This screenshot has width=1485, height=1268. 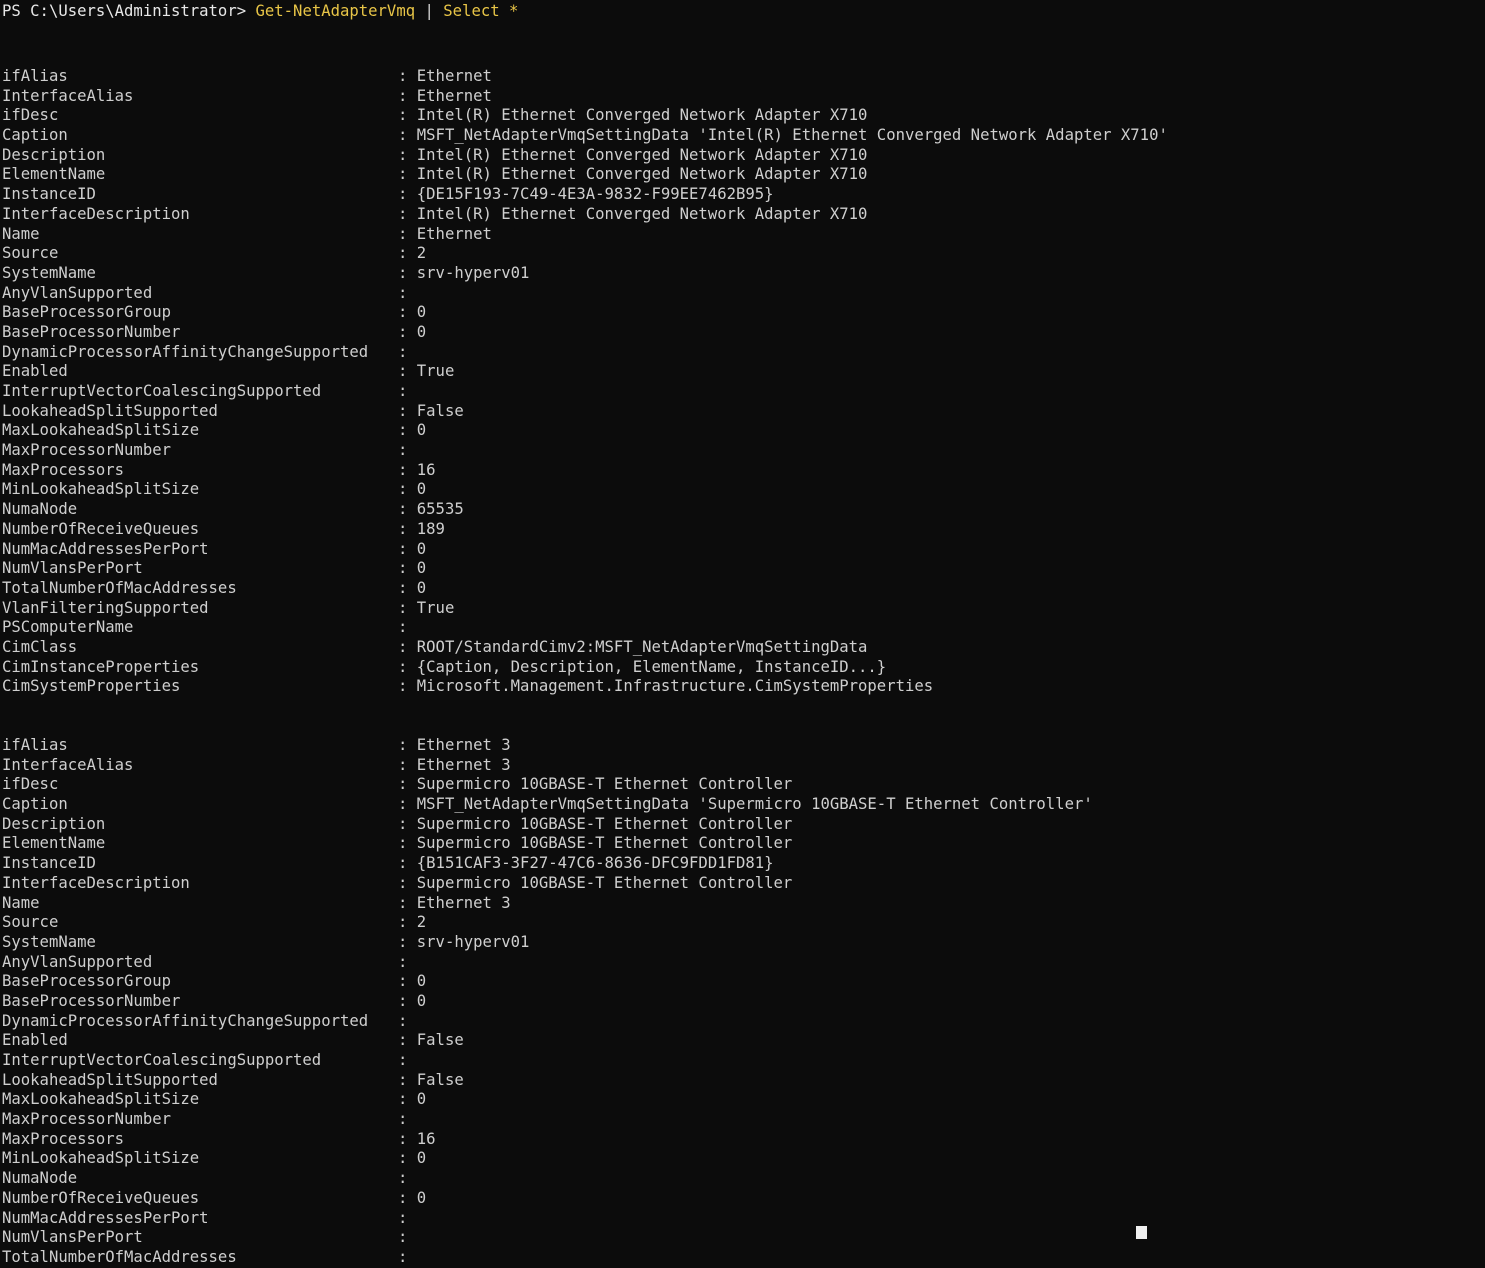 I want to click on property-row: TotalNumberOfMacAddresses: 0, so click(x=743, y=589).